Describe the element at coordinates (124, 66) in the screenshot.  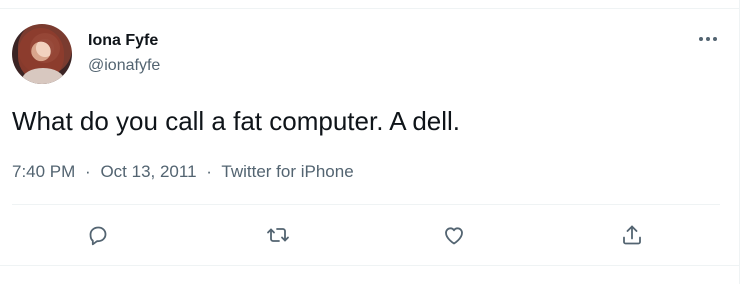
I see `author-handle: @ionafyfe` at that location.